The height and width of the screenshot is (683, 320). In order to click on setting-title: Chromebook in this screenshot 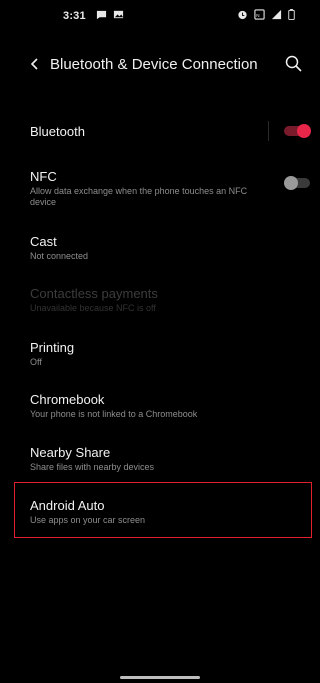, I will do `click(67, 399)`.